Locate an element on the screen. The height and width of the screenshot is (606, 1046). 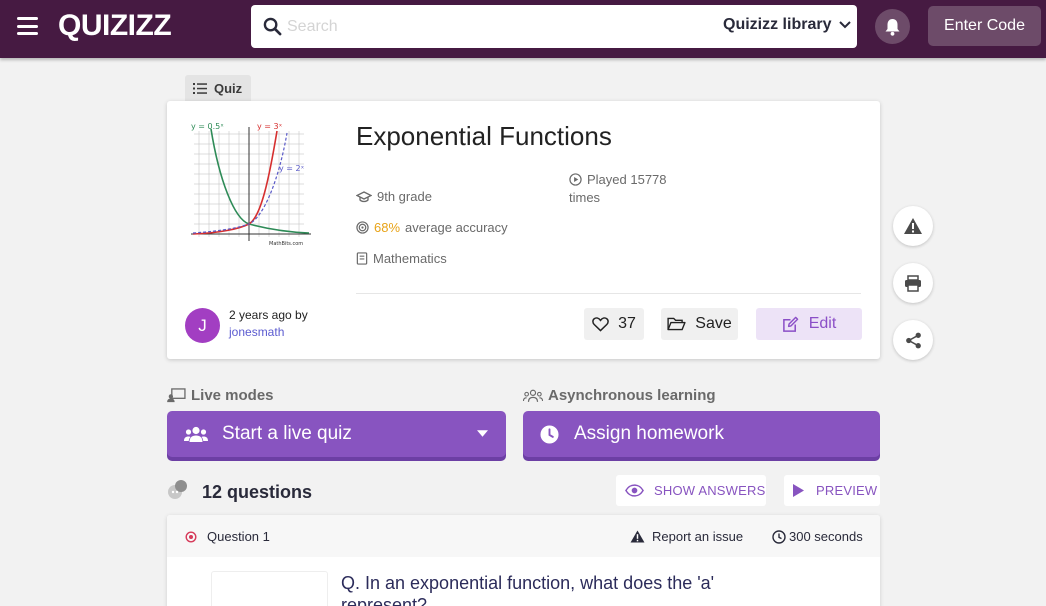
played-count: Played 15778 is located at coordinates (627, 179).